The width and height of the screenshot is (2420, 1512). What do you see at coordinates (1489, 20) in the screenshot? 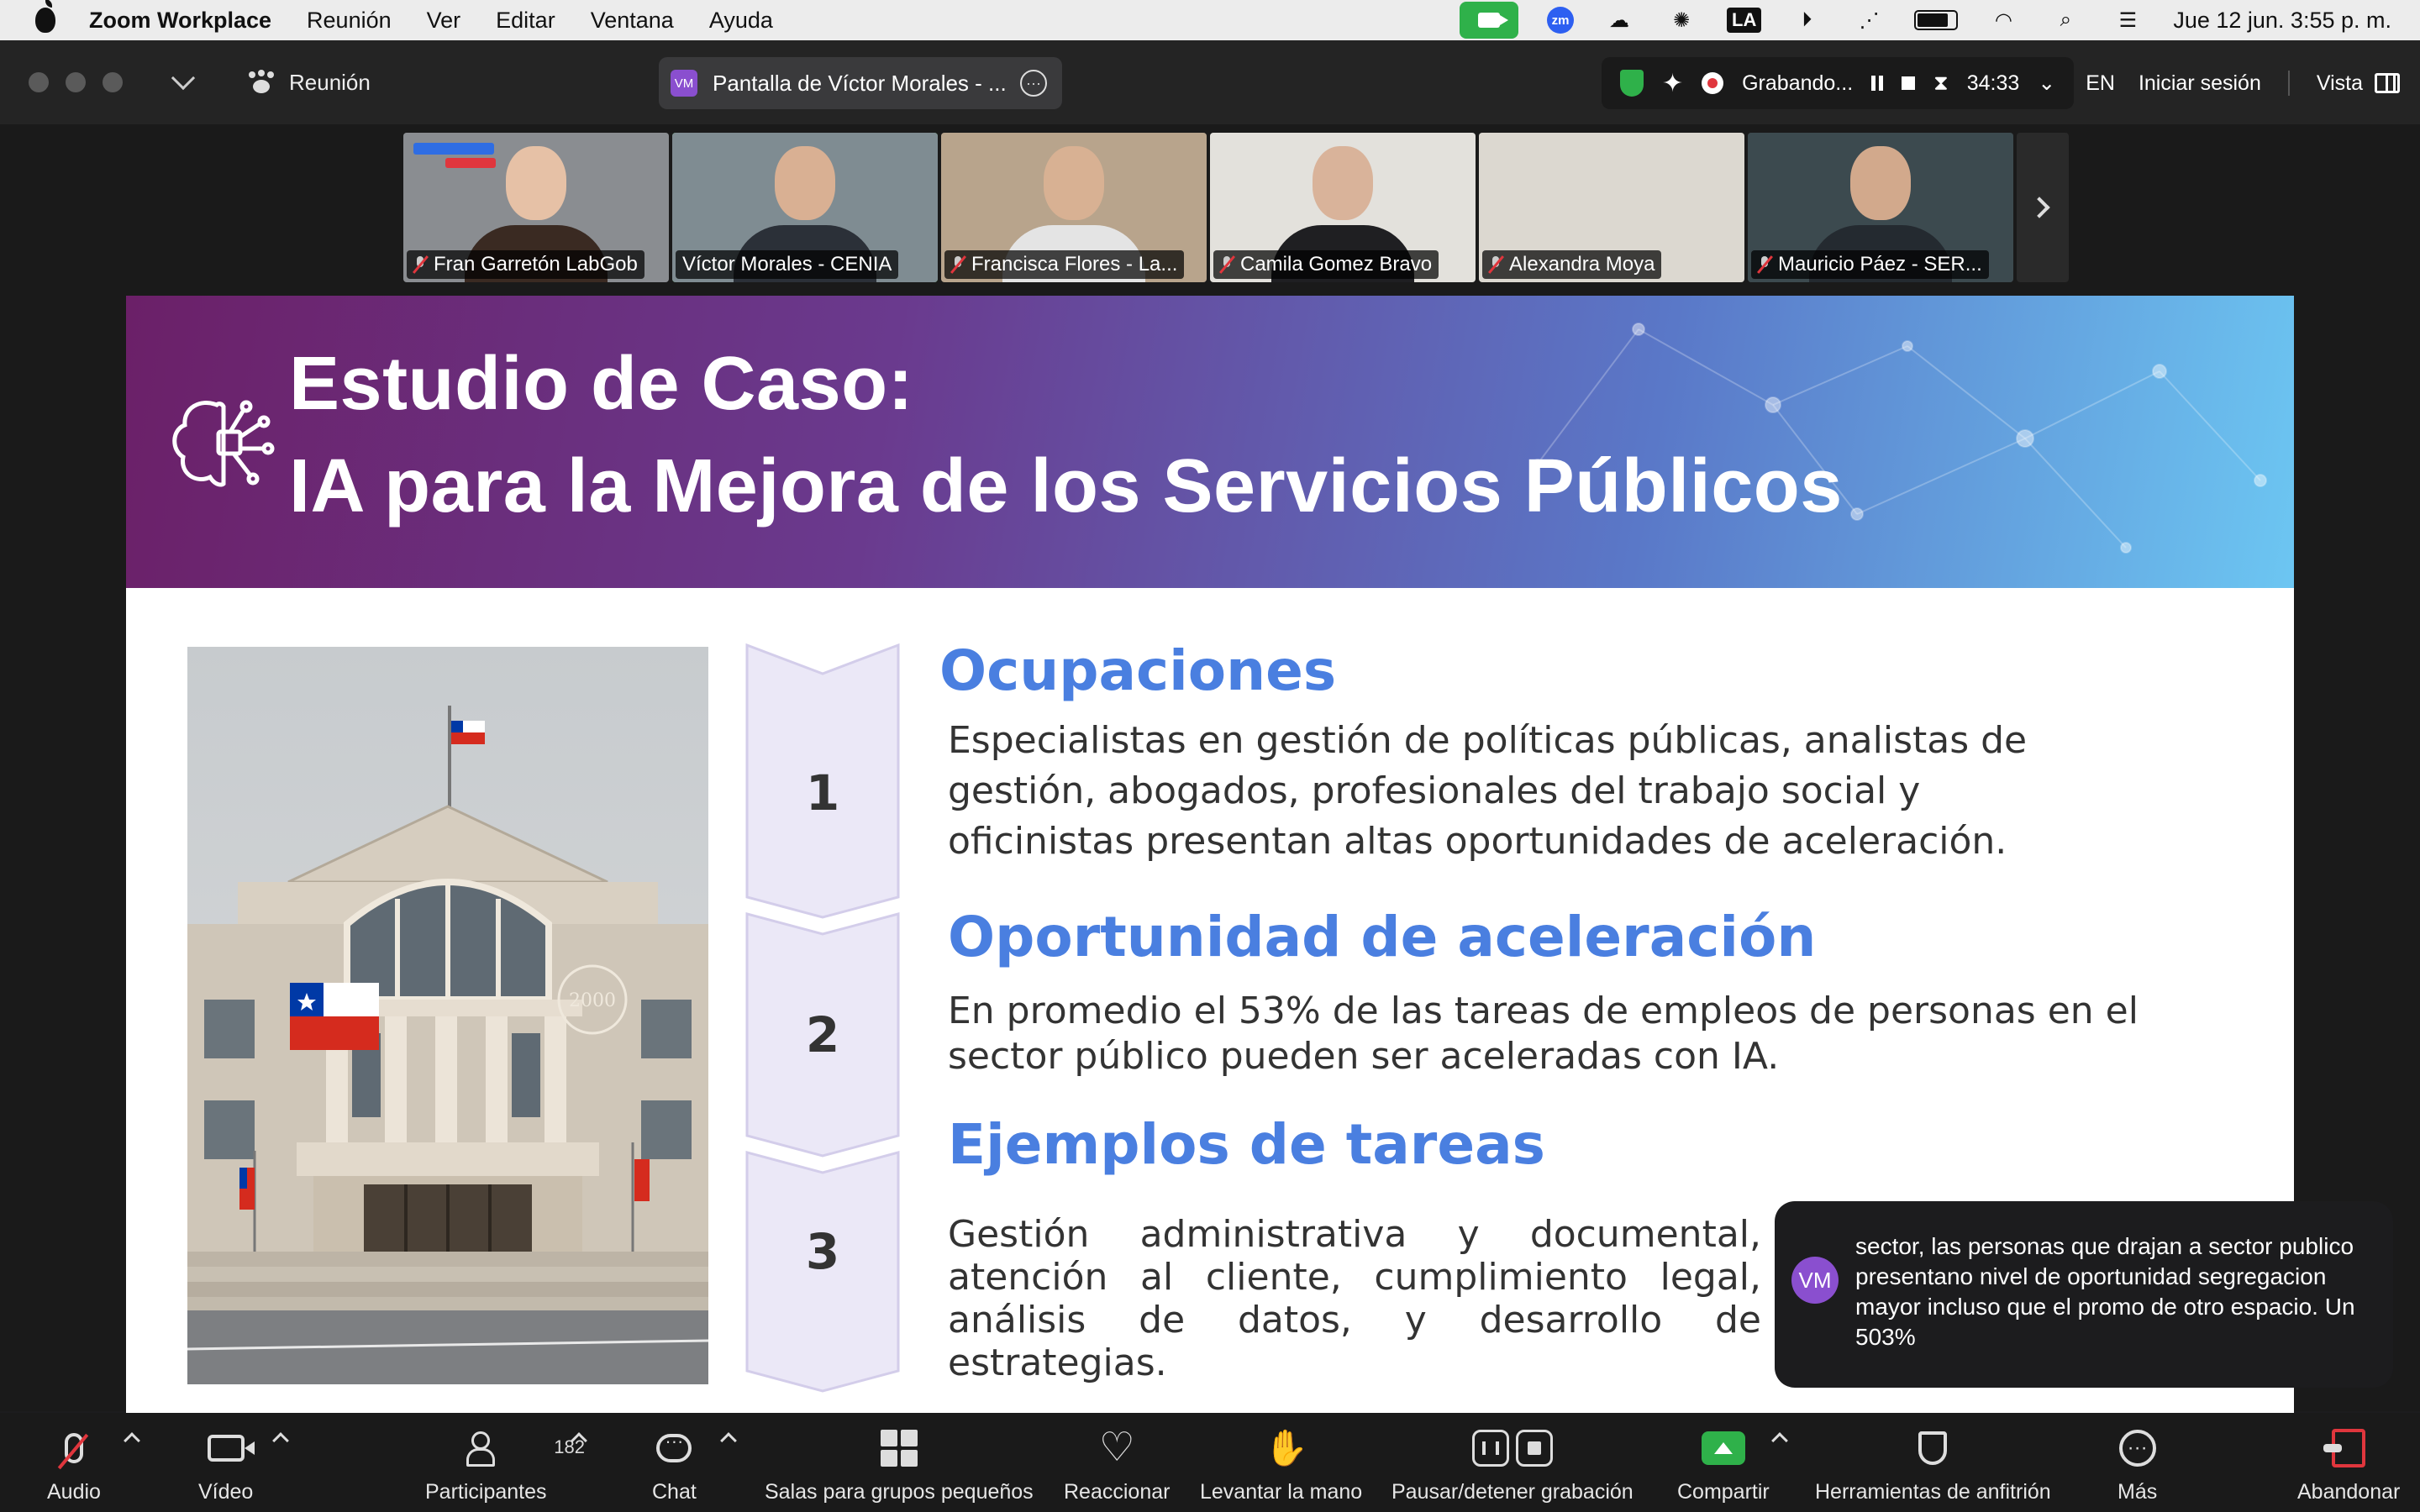
I see `zoom-video-status-icon` at bounding box center [1489, 20].